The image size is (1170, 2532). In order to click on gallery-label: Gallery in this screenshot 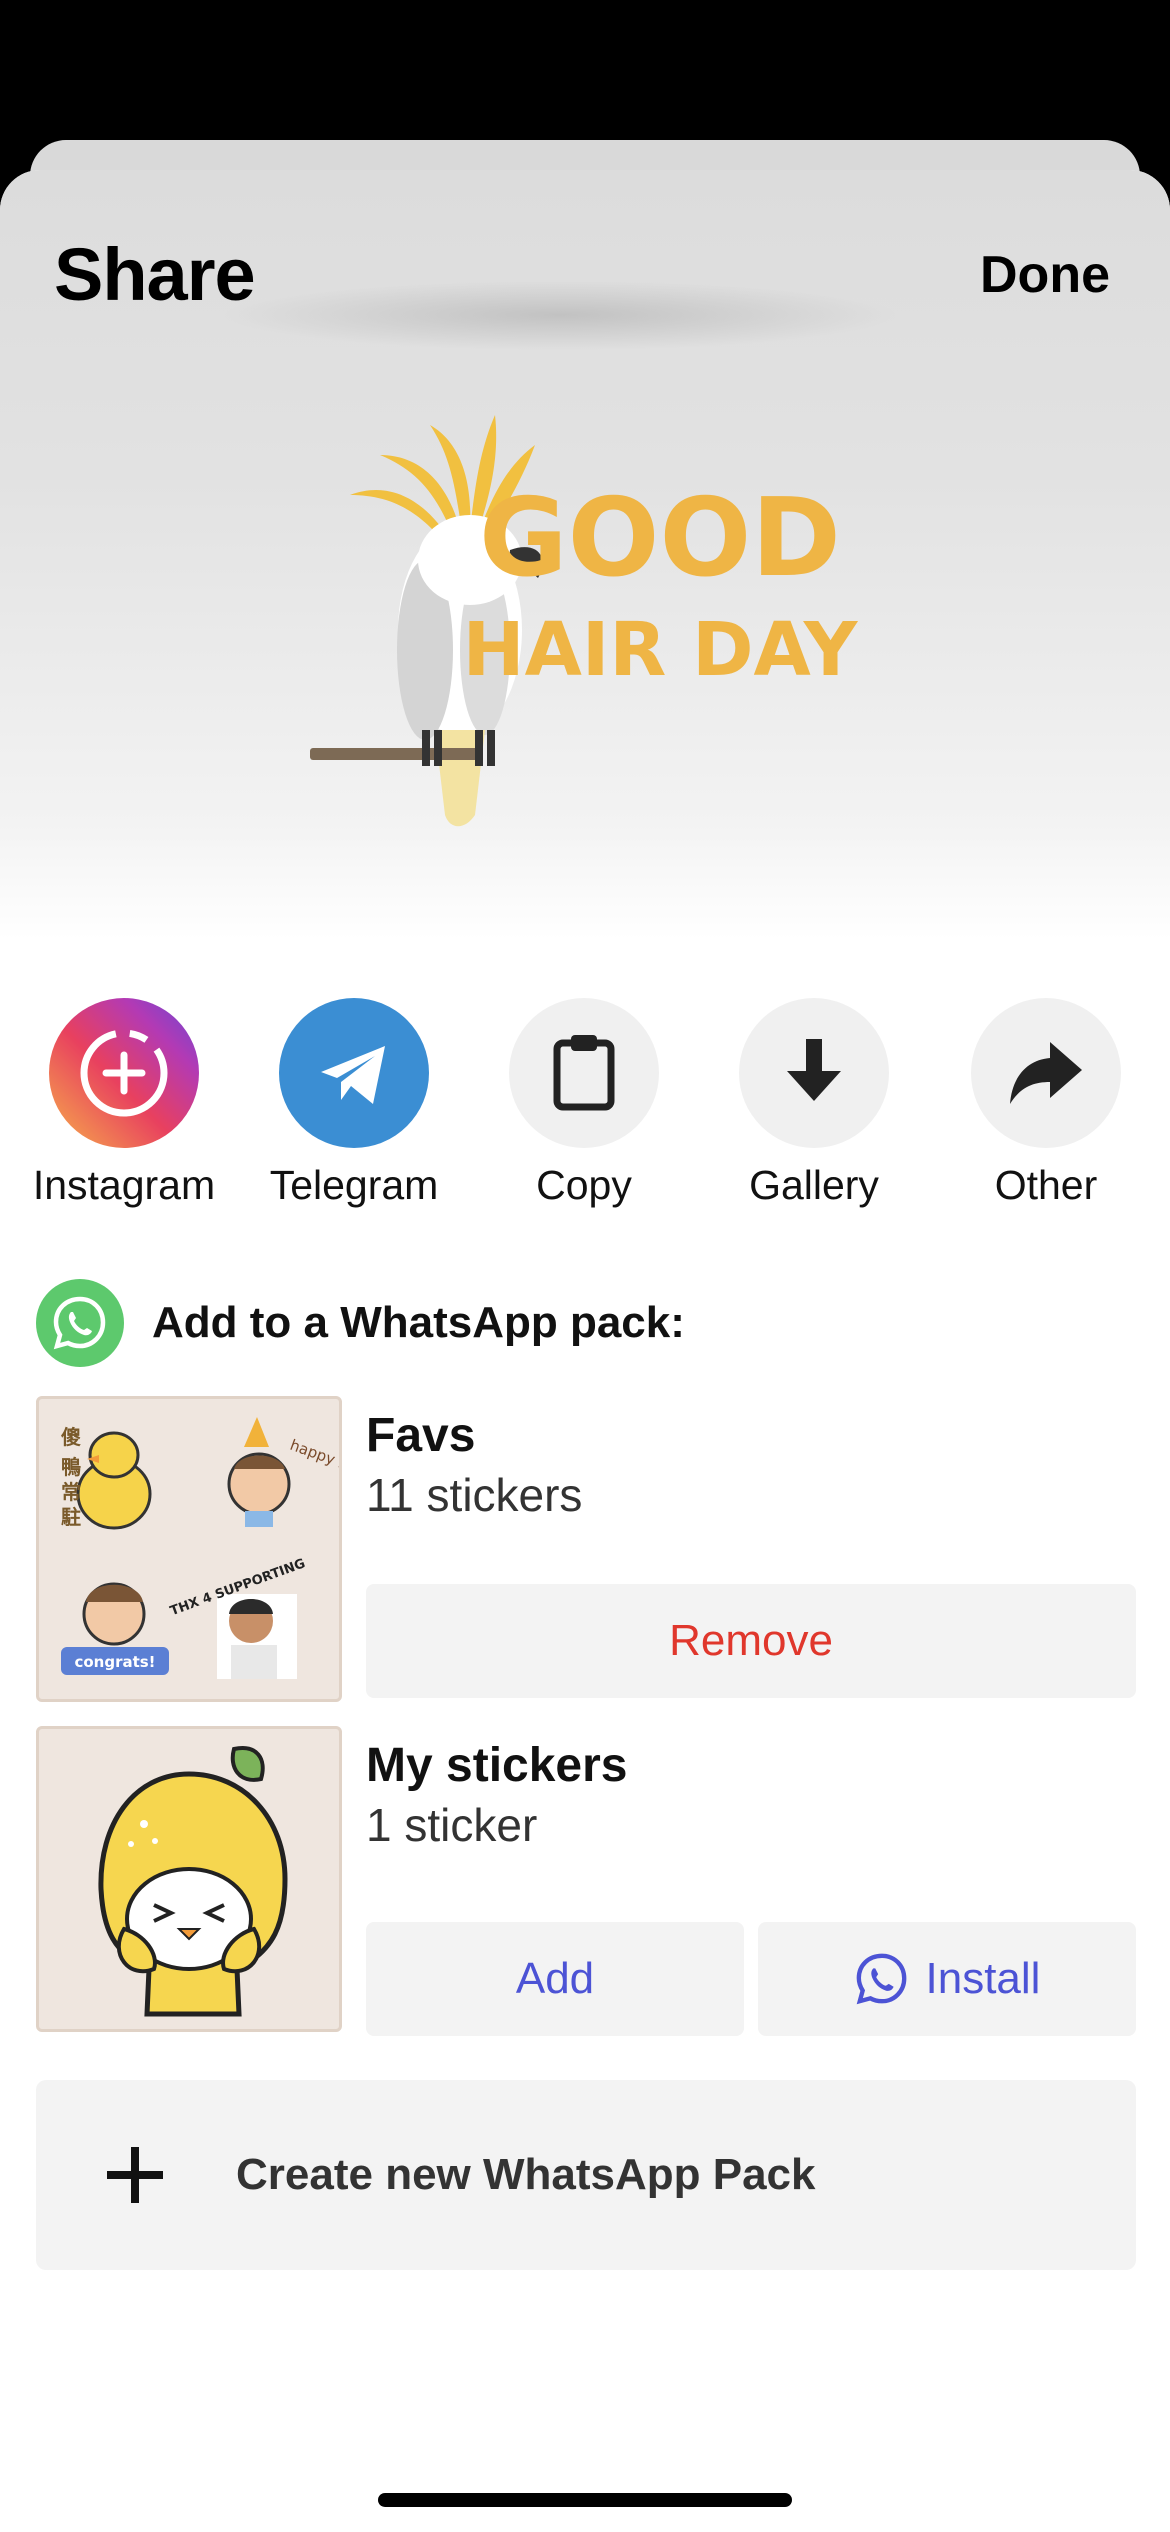, I will do `click(814, 1185)`.